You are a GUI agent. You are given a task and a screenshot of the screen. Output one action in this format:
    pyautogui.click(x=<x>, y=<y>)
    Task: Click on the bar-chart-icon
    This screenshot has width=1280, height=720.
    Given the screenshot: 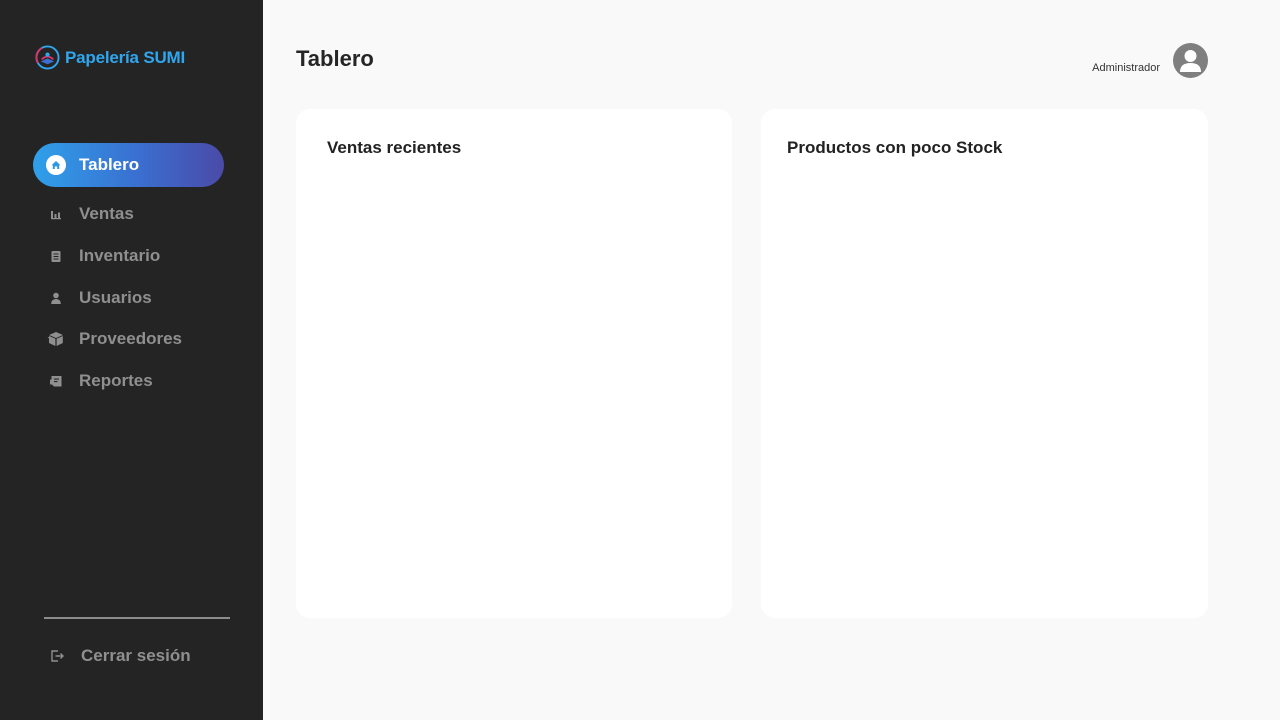 What is the action you would take?
    pyautogui.click(x=56, y=214)
    